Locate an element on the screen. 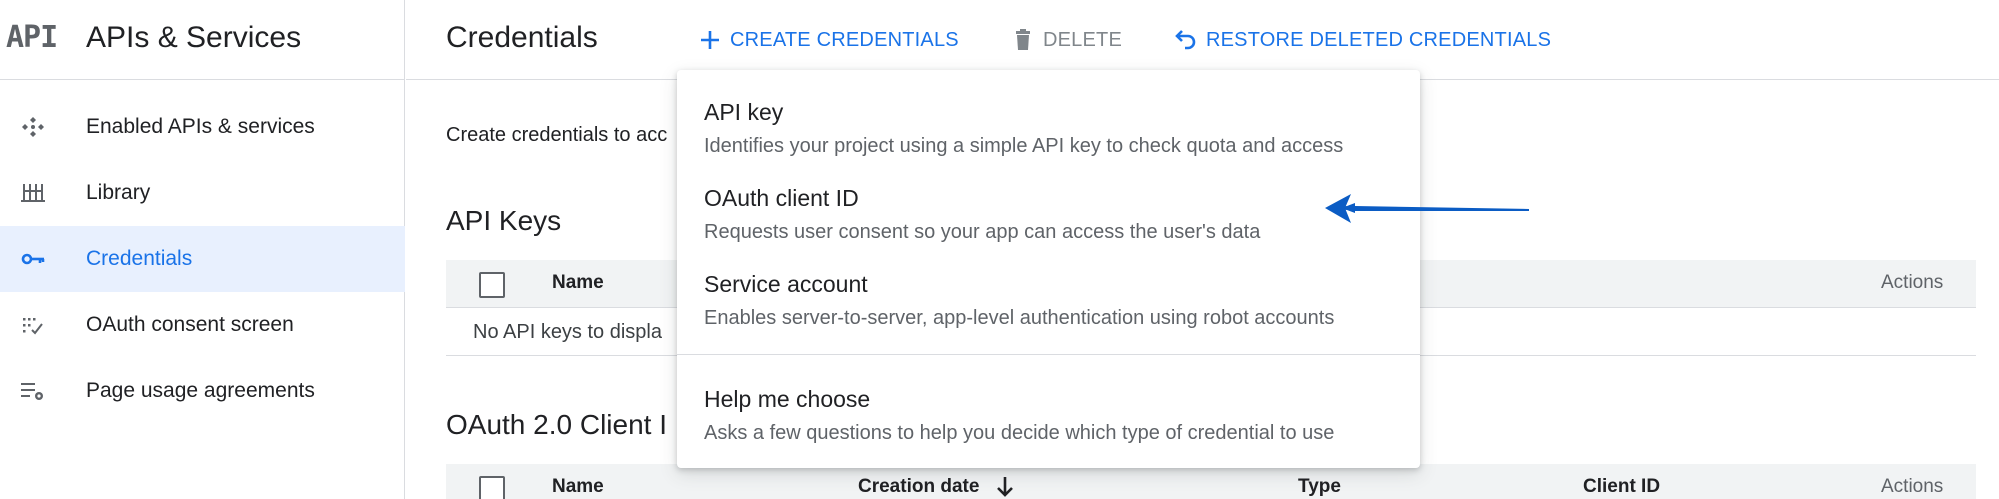 Image resolution: width=1999 pixels, height=499 pixels. sidebar-item-label: Enabled APIs & services is located at coordinates (200, 126).